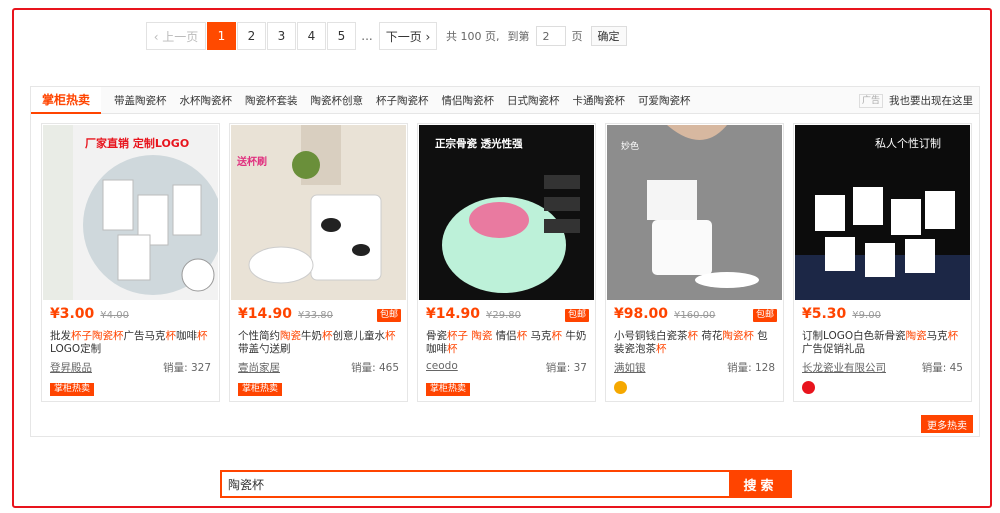  I want to click on tab-category: 水杯陶瓷杯, so click(206, 100).